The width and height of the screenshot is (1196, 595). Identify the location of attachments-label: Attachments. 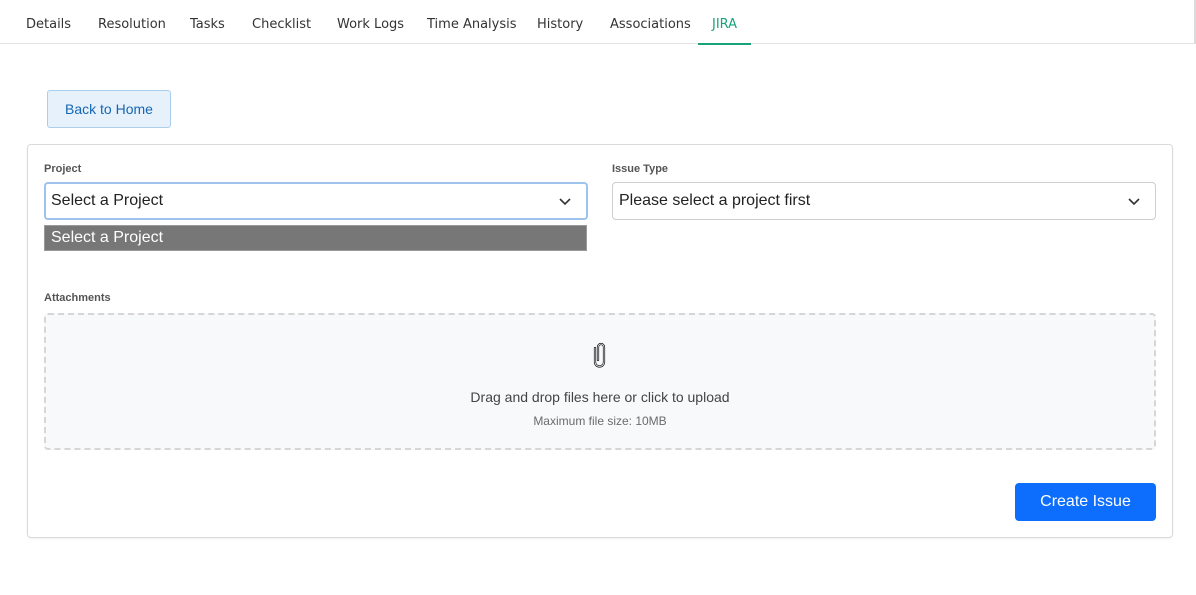
(77, 298).